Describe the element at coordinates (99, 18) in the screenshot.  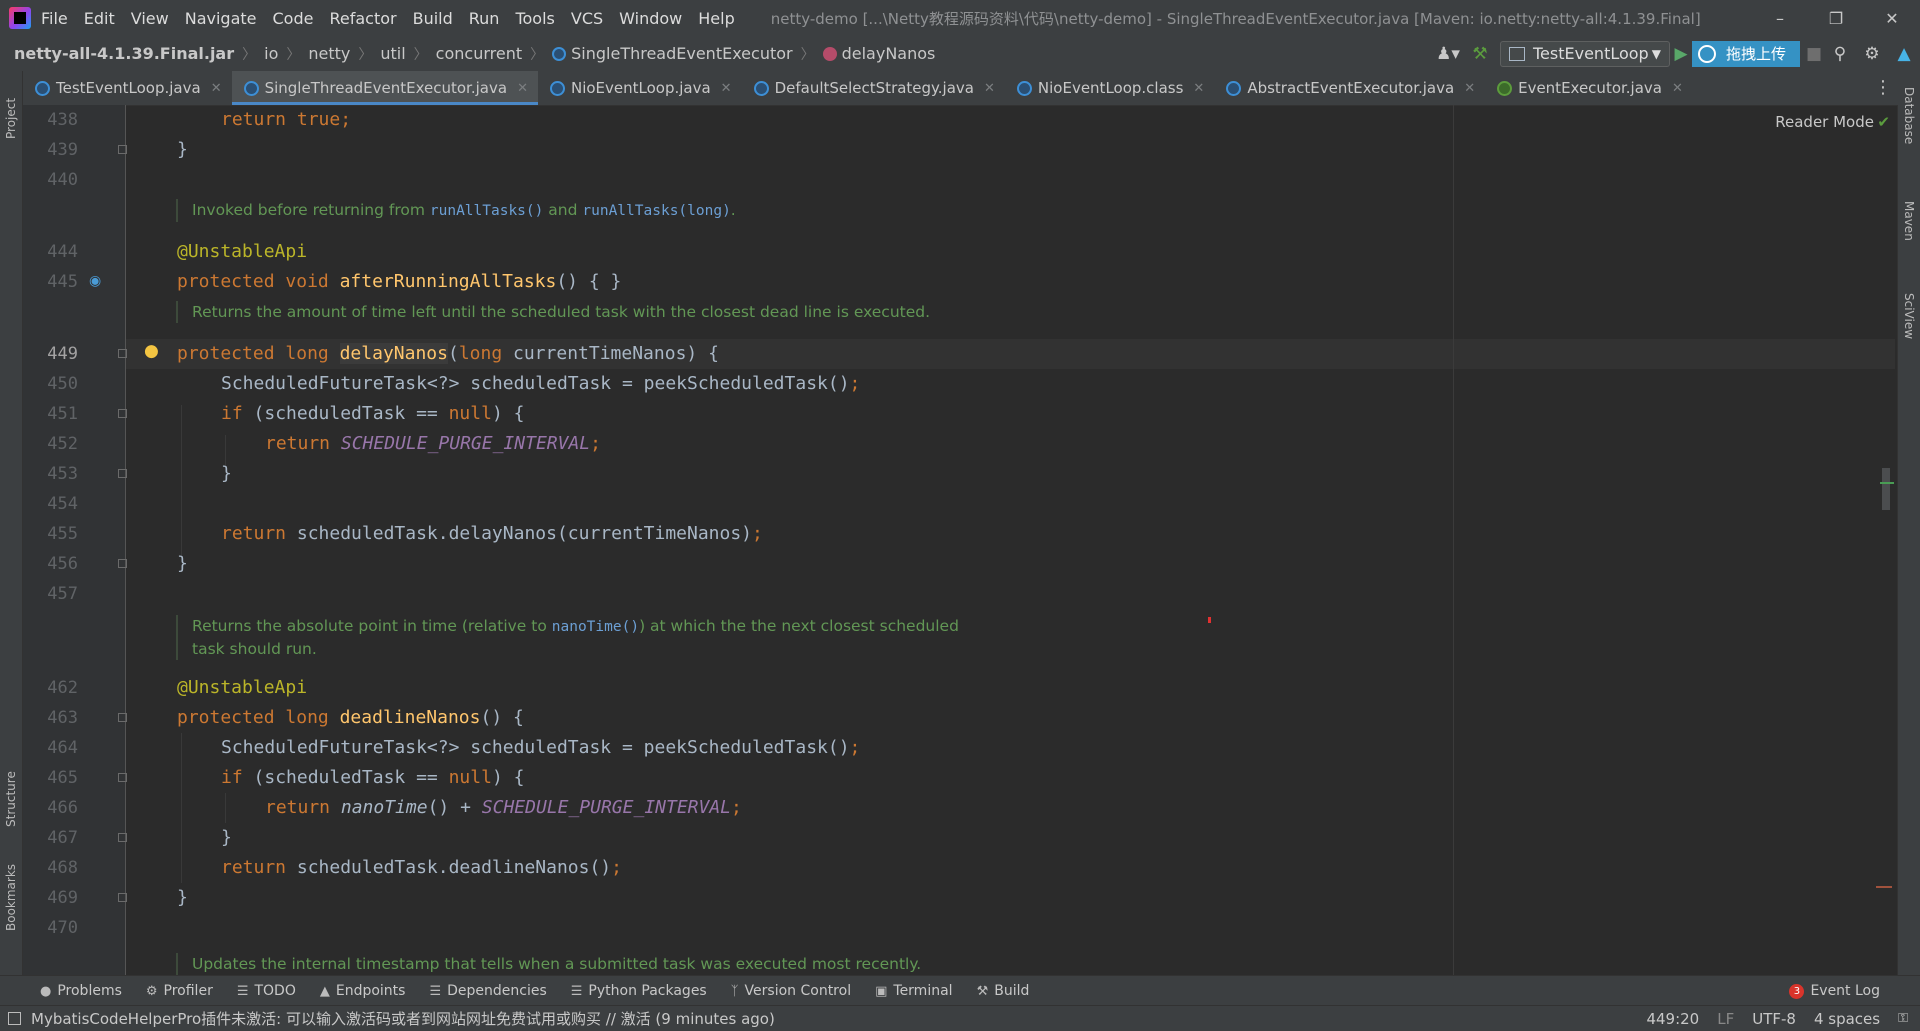
I see `menu-edit: Edit` at that location.